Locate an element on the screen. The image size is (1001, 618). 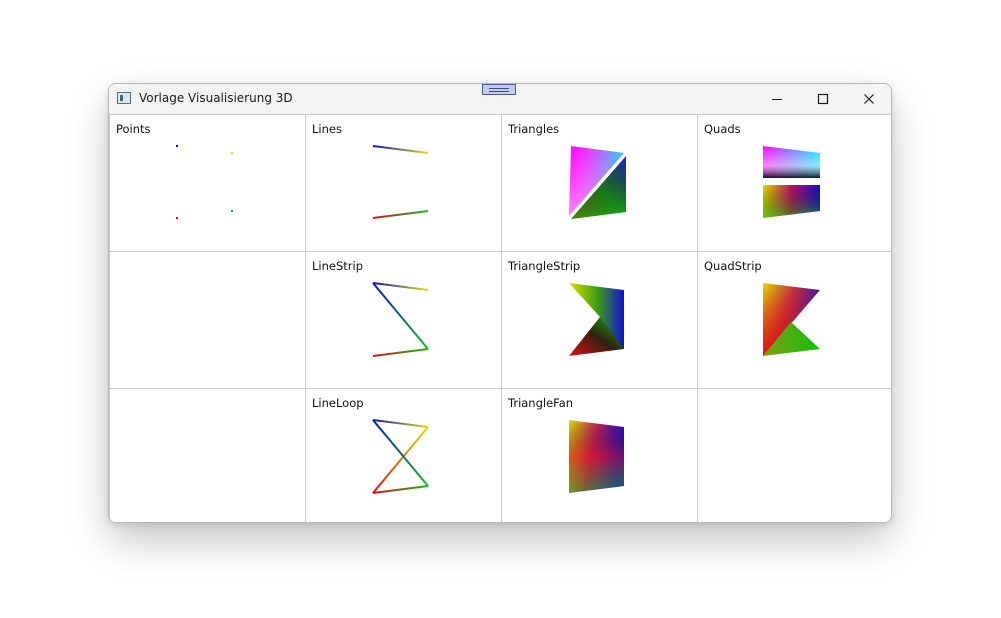
points-render is located at coordinates (208, 183).